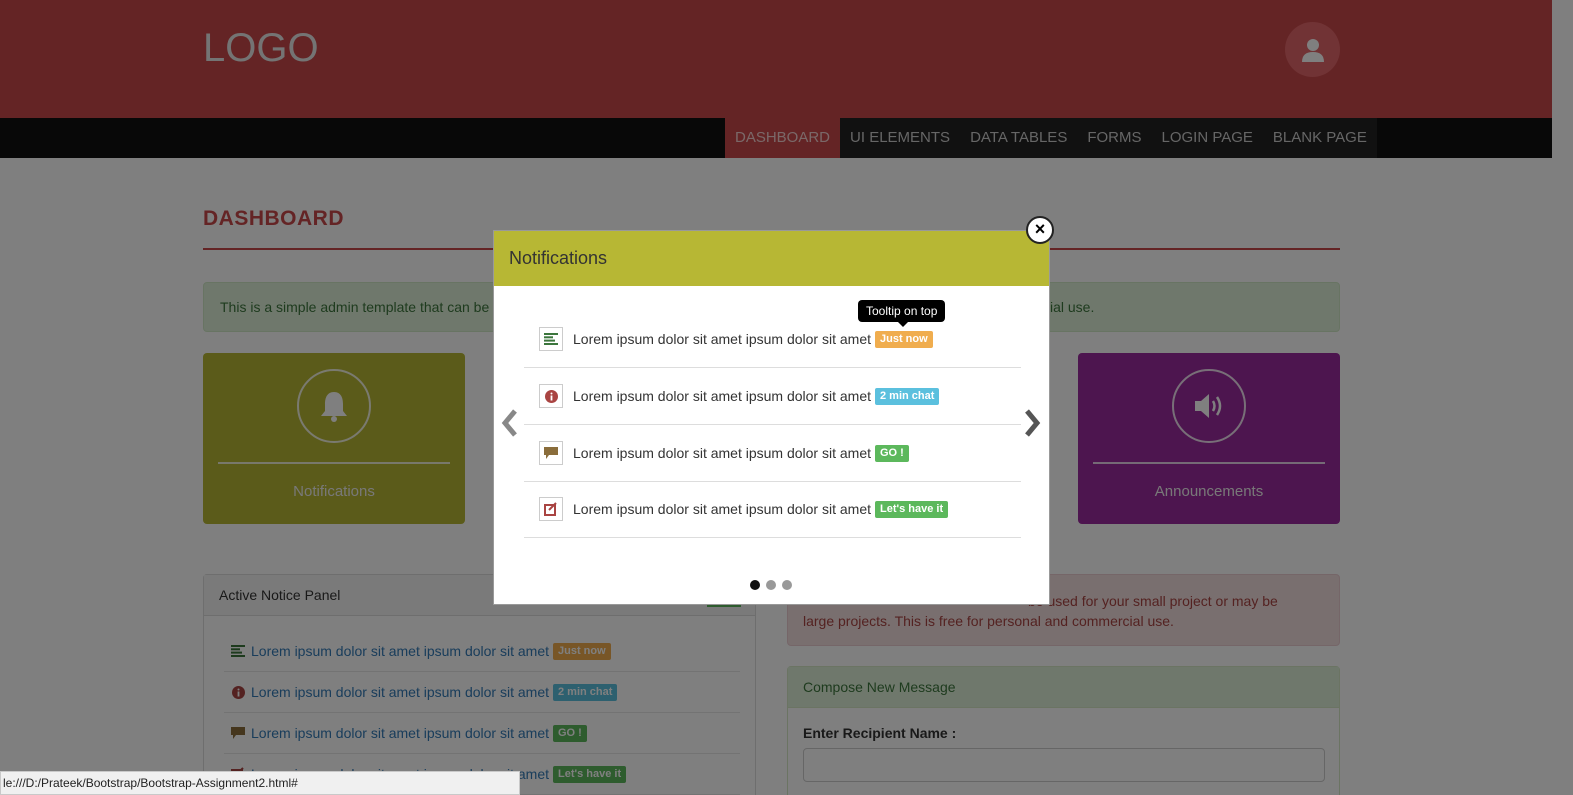 Image resolution: width=1573 pixels, height=795 pixels. I want to click on modal-title: Notifications, so click(771, 258).